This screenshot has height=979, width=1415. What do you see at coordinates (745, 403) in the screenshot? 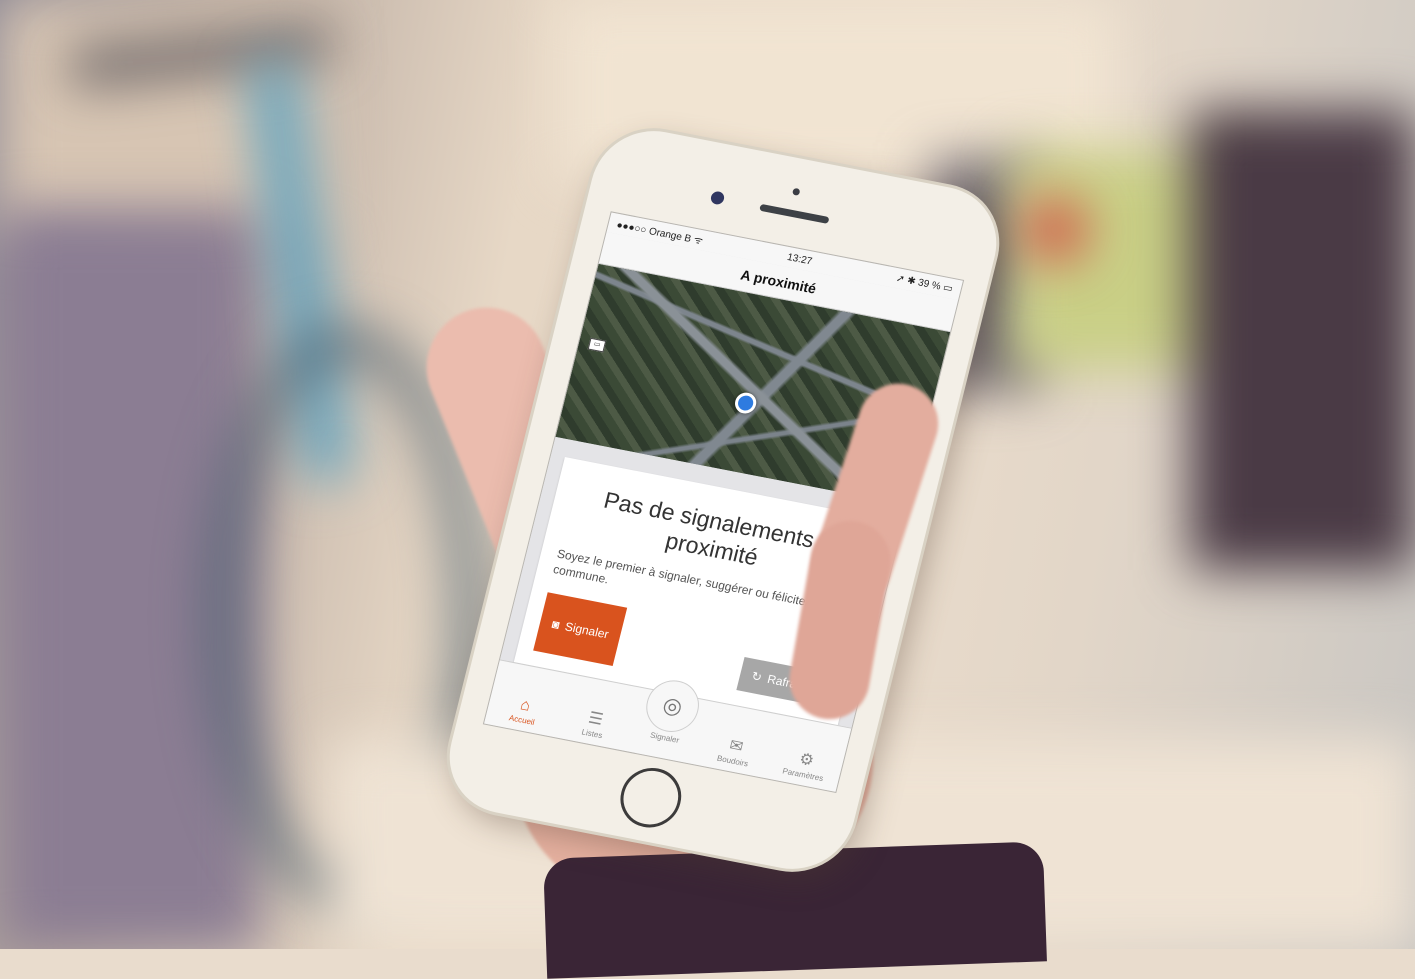
I see `current-location-dot` at bounding box center [745, 403].